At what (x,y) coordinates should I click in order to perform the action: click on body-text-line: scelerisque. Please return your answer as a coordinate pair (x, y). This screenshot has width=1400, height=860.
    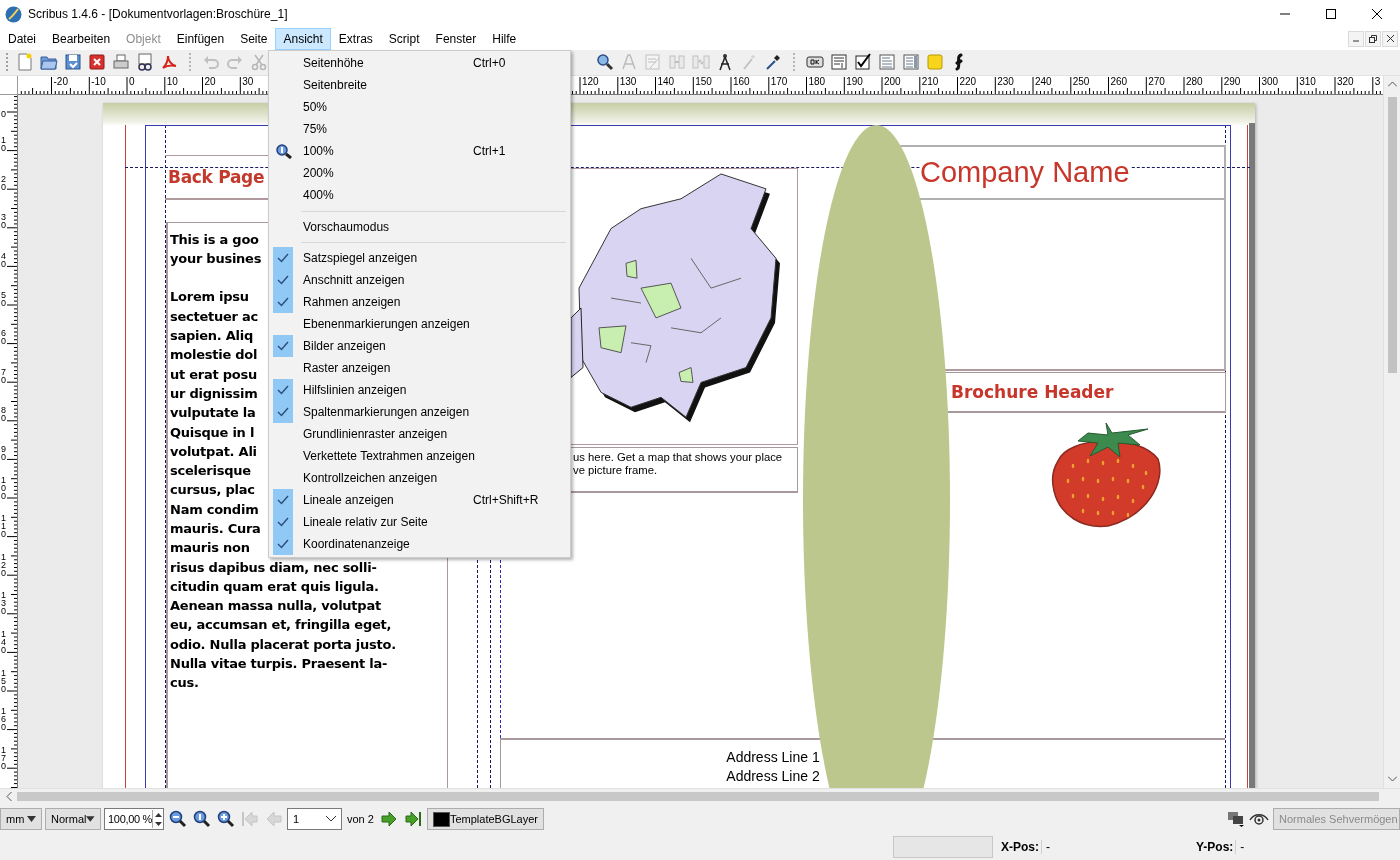
    Looking at the image, I should click on (210, 471).